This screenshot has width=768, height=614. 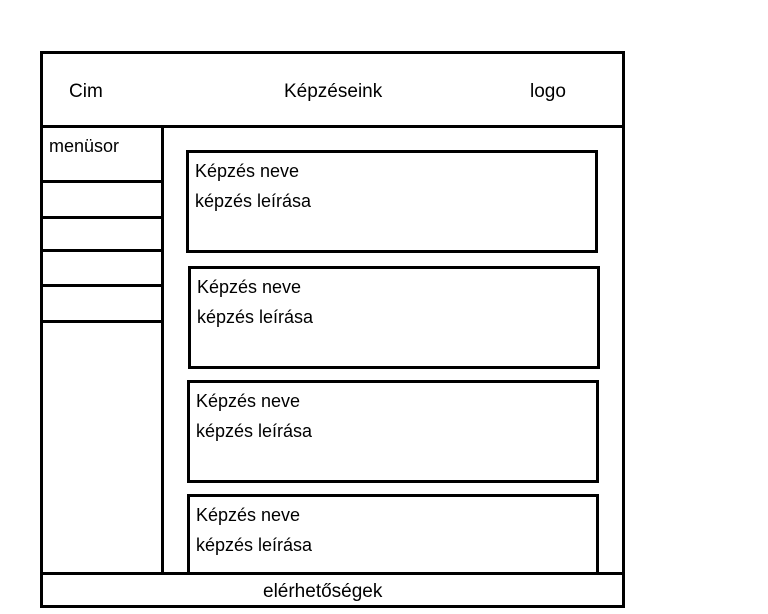 What do you see at coordinates (322, 592) in the screenshot?
I see `footer-contacts: elérhetőségek` at bounding box center [322, 592].